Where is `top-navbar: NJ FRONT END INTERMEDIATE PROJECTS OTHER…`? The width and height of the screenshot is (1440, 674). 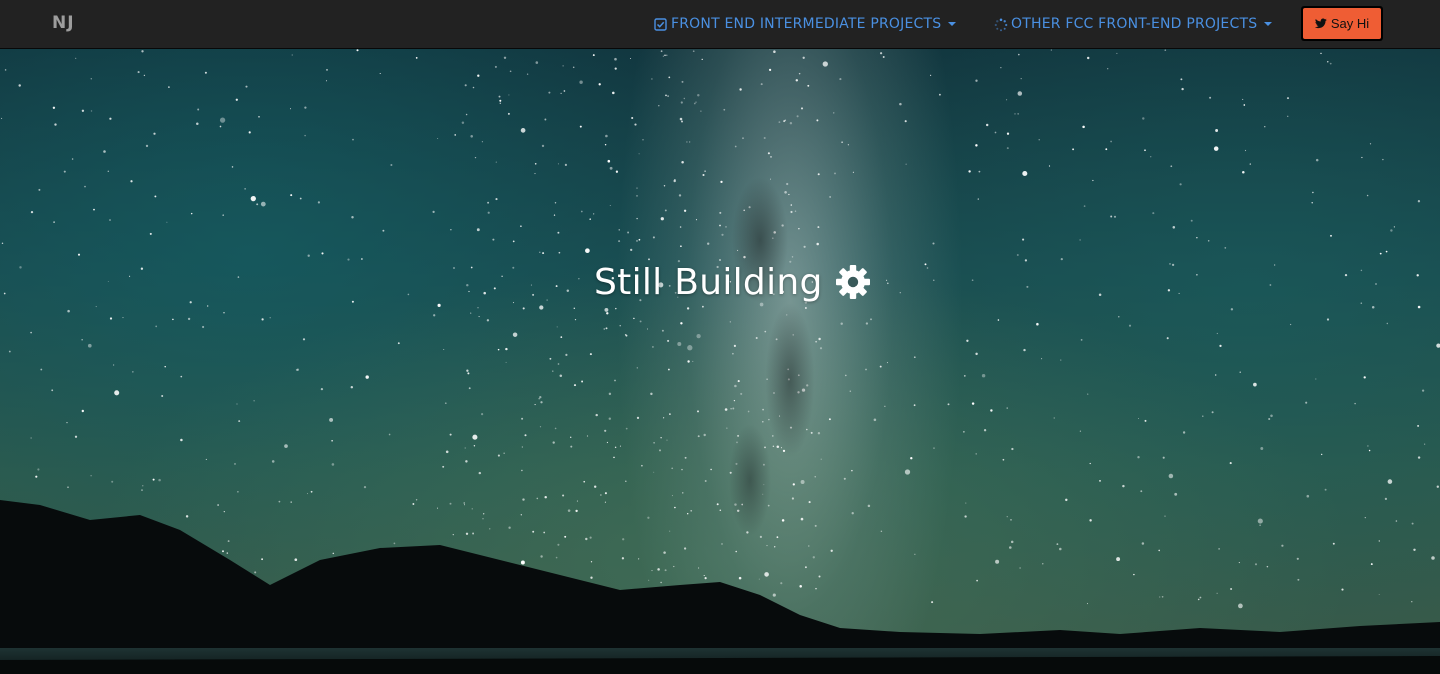 top-navbar: NJ FRONT END INTERMEDIATE PROJECTS OTHER… is located at coordinates (720, 24).